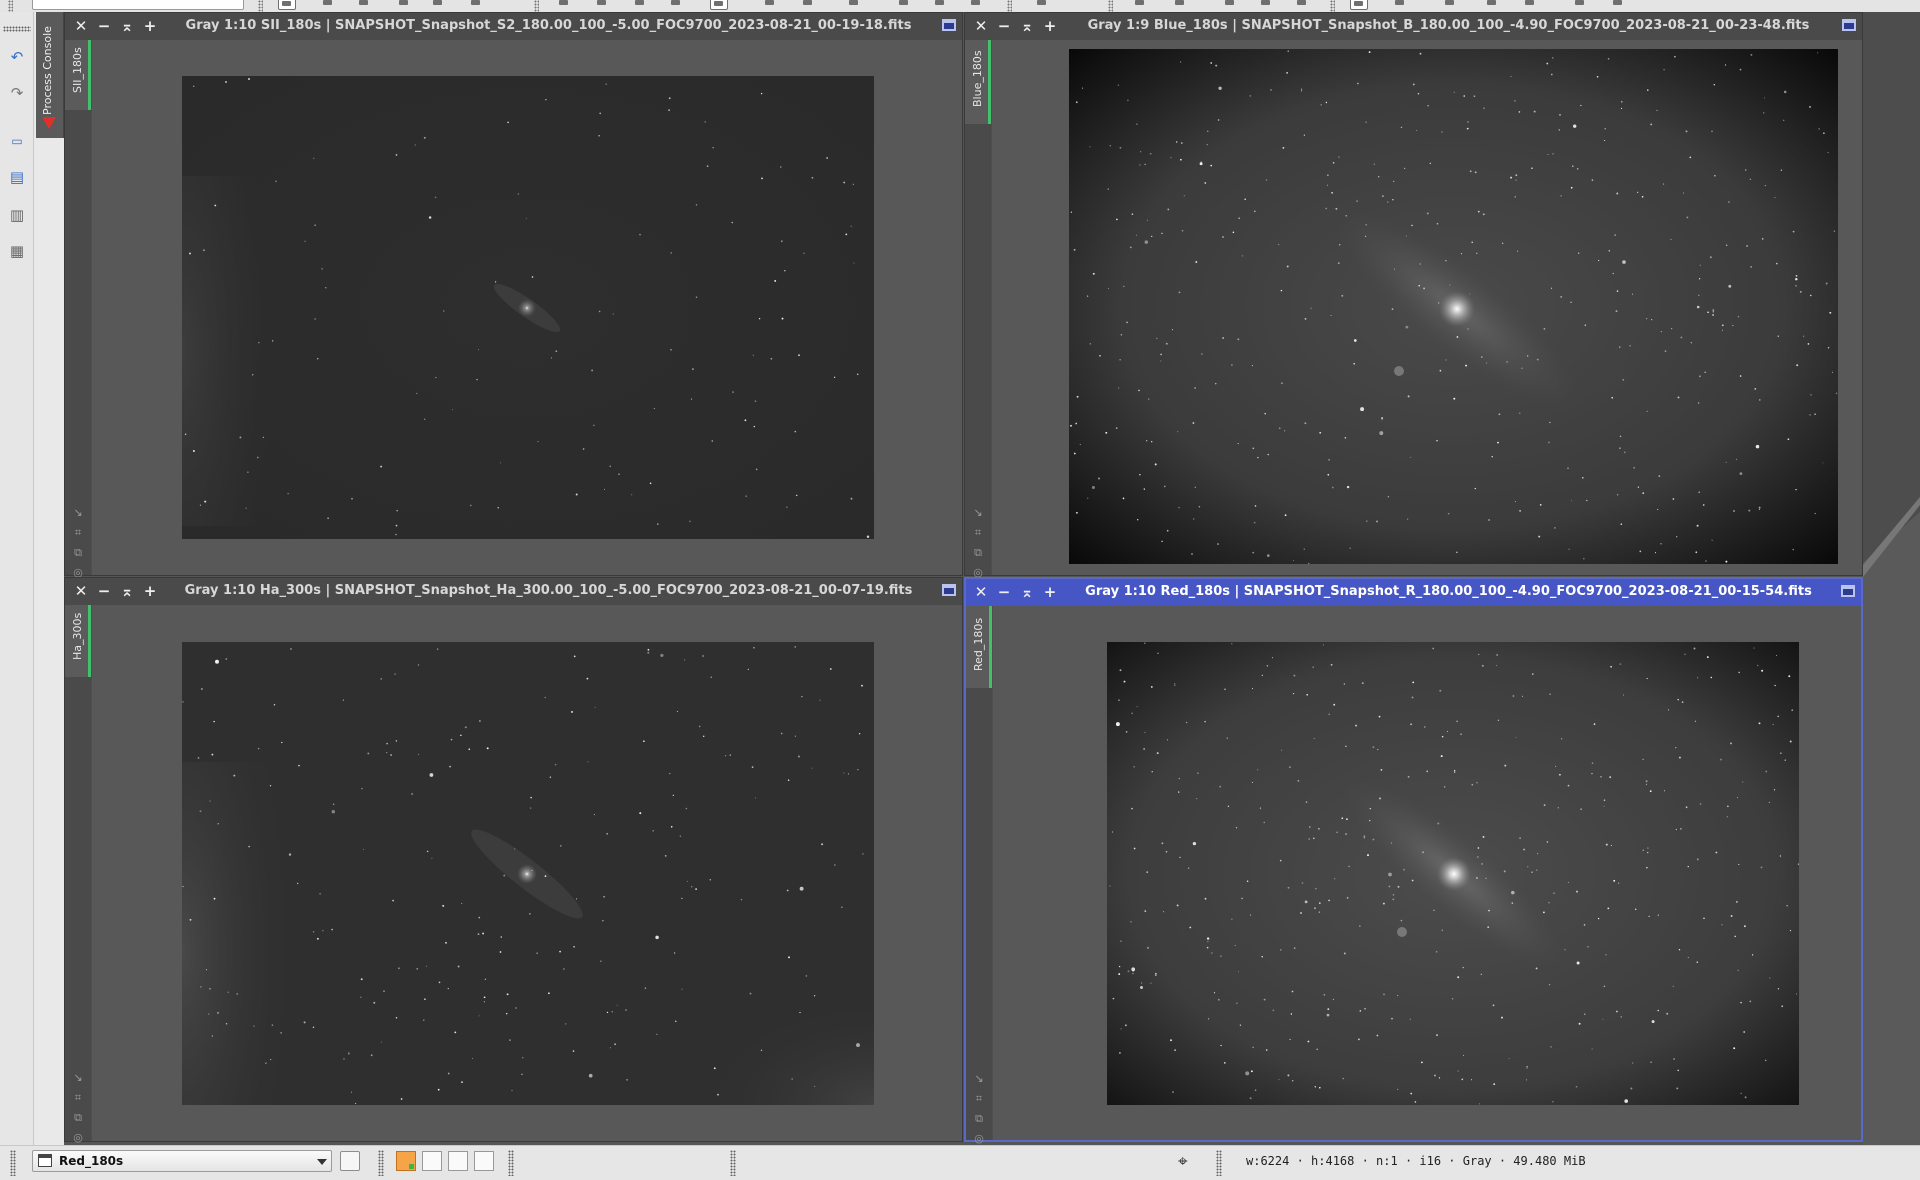 The height and width of the screenshot is (1180, 1920). I want to click on astro-image-sii, so click(528, 307).